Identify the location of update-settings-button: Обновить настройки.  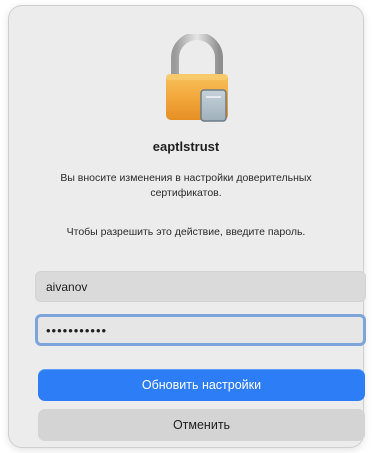
(201, 385).